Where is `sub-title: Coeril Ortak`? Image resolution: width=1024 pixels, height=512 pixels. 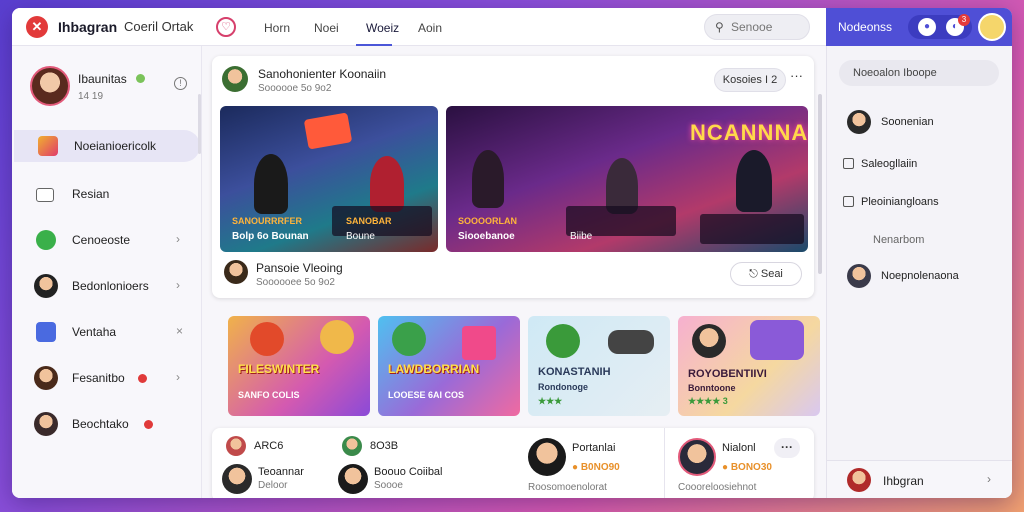
sub-title: Coeril Ortak is located at coordinates (158, 26).